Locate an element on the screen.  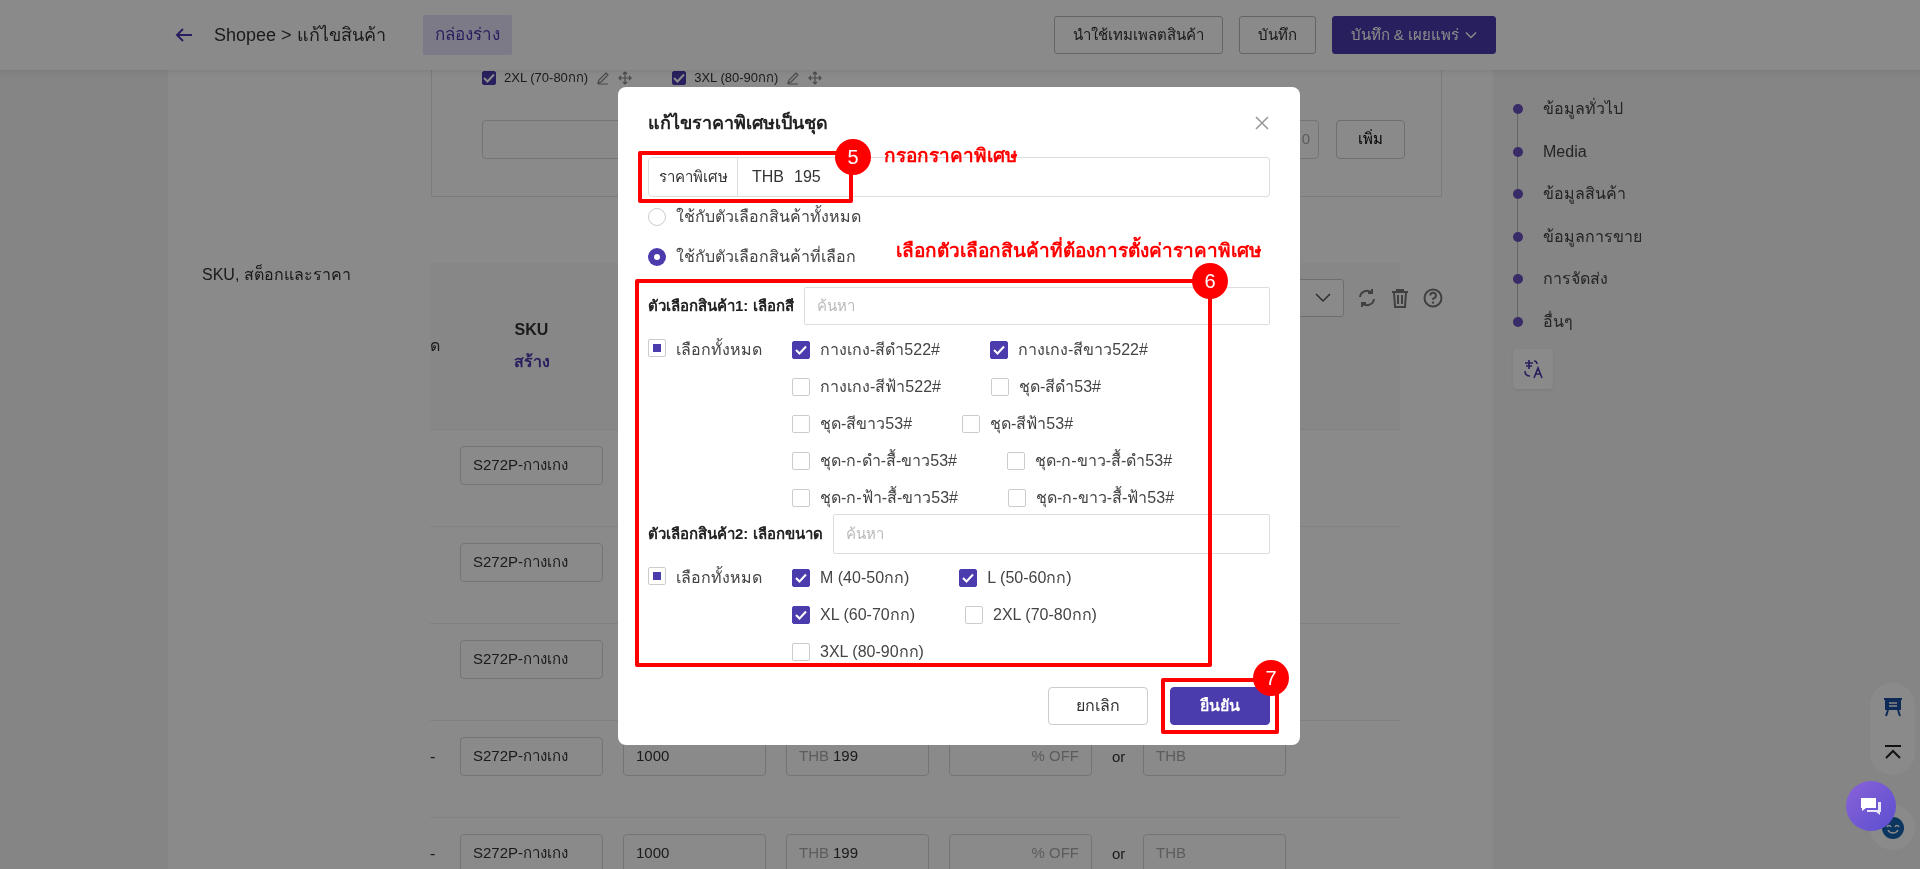
variation-label: ตัวเลือกสินค้า1: เลือกสี is located at coordinates (721, 305).